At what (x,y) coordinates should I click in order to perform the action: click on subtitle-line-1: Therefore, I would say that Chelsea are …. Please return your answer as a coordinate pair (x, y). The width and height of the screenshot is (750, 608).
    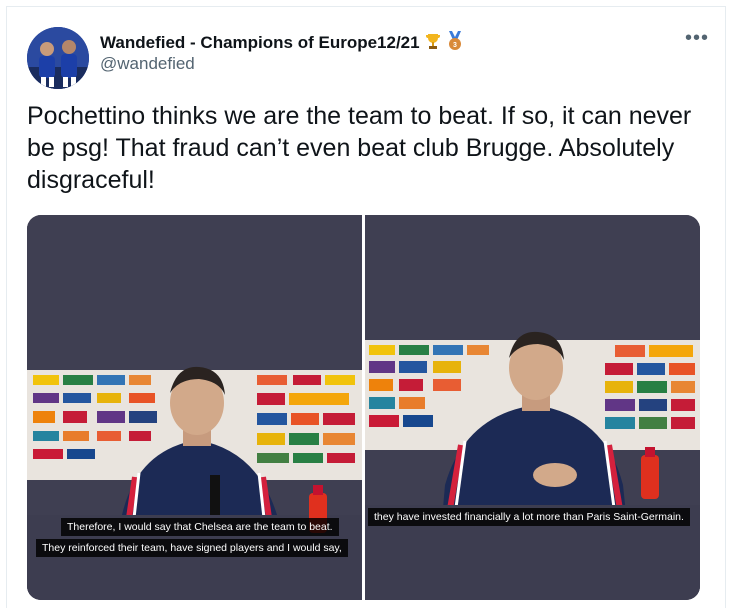
    Looking at the image, I should click on (200, 527).